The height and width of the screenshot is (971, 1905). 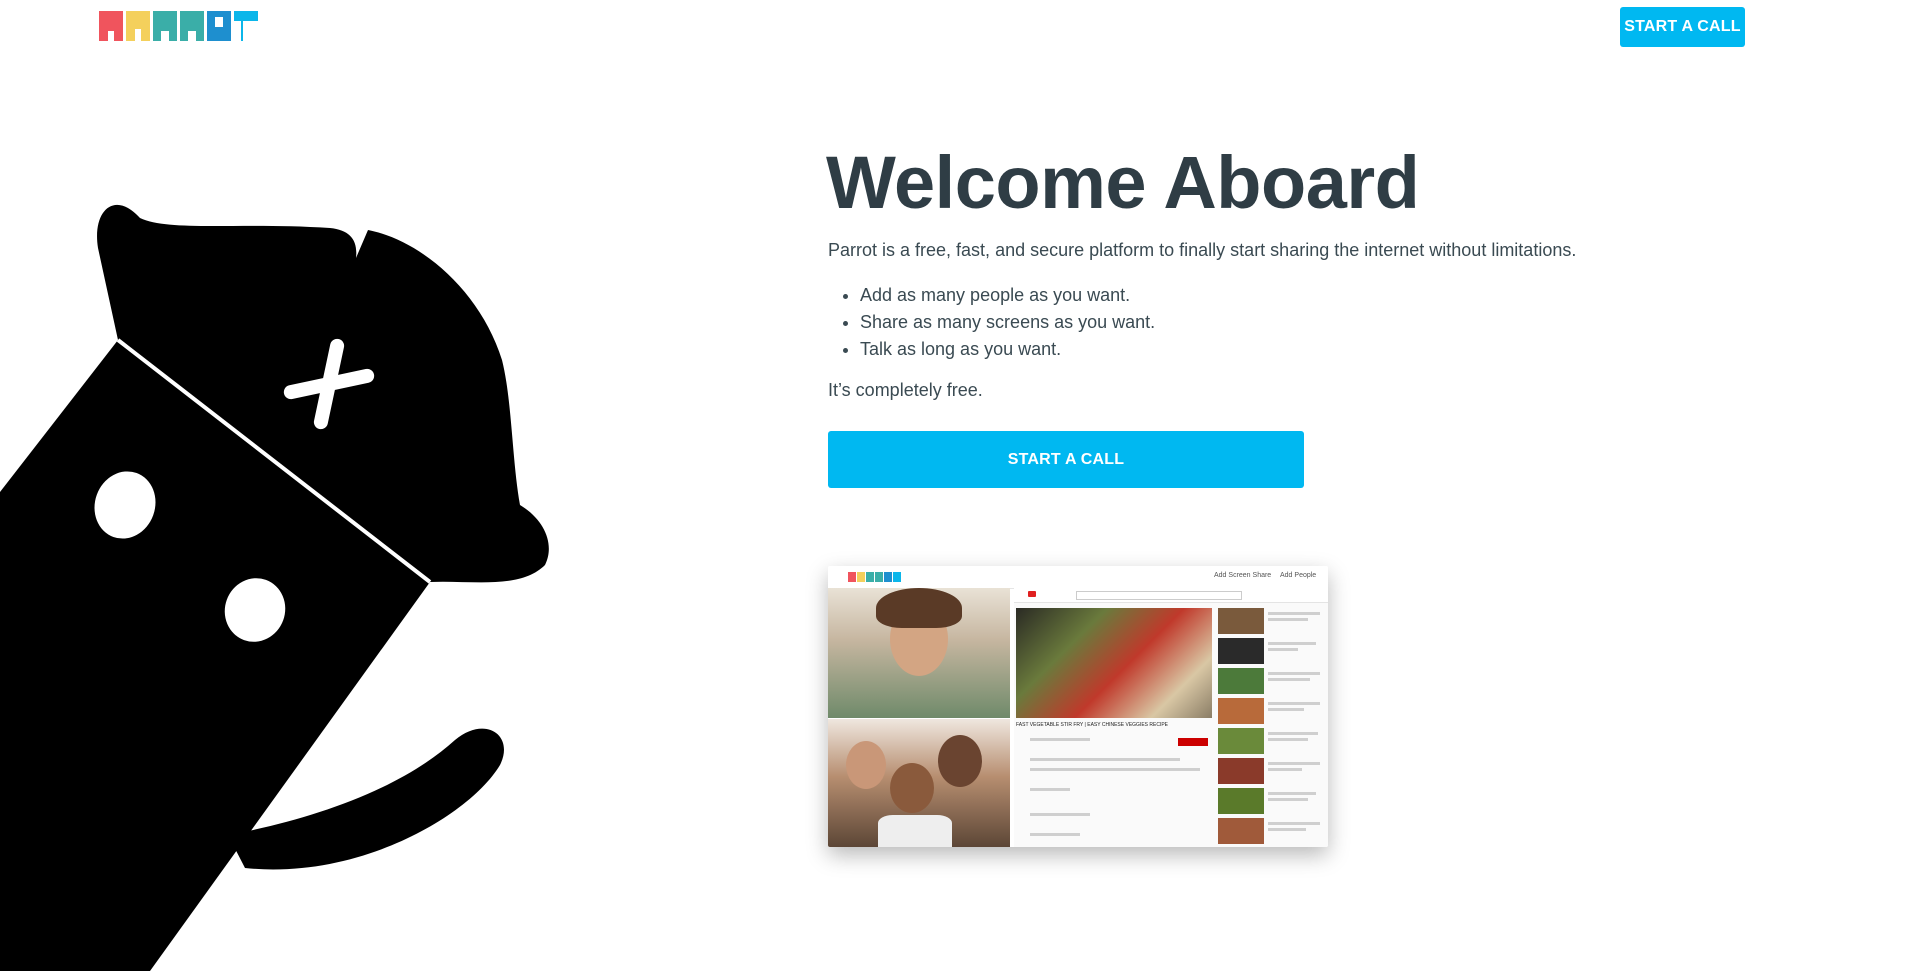 What do you see at coordinates (178, 26) in the screenshot?
I see `parrot-logo-icon` at bounding box center [178, 26].